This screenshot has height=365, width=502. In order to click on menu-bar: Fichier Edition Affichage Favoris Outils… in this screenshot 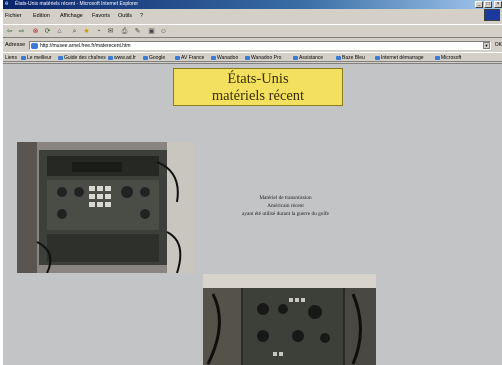, I will do `click(252, 16)`.